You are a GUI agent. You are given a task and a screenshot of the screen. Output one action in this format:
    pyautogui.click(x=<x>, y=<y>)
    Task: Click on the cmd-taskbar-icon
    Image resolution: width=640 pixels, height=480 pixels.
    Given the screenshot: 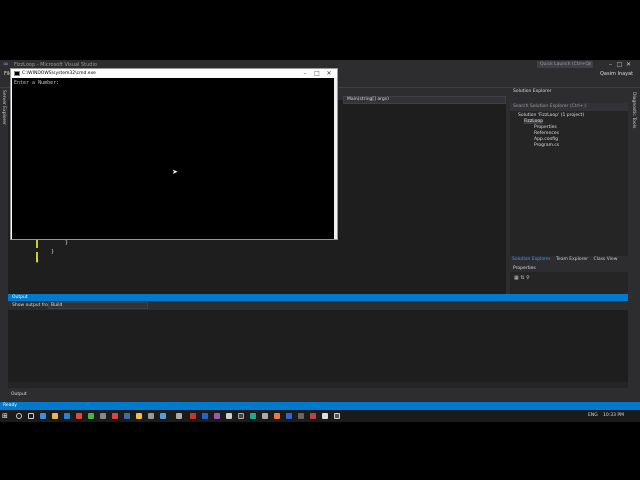 What is the action you would take?
    pyautogui.click(x=241, y=416)
    